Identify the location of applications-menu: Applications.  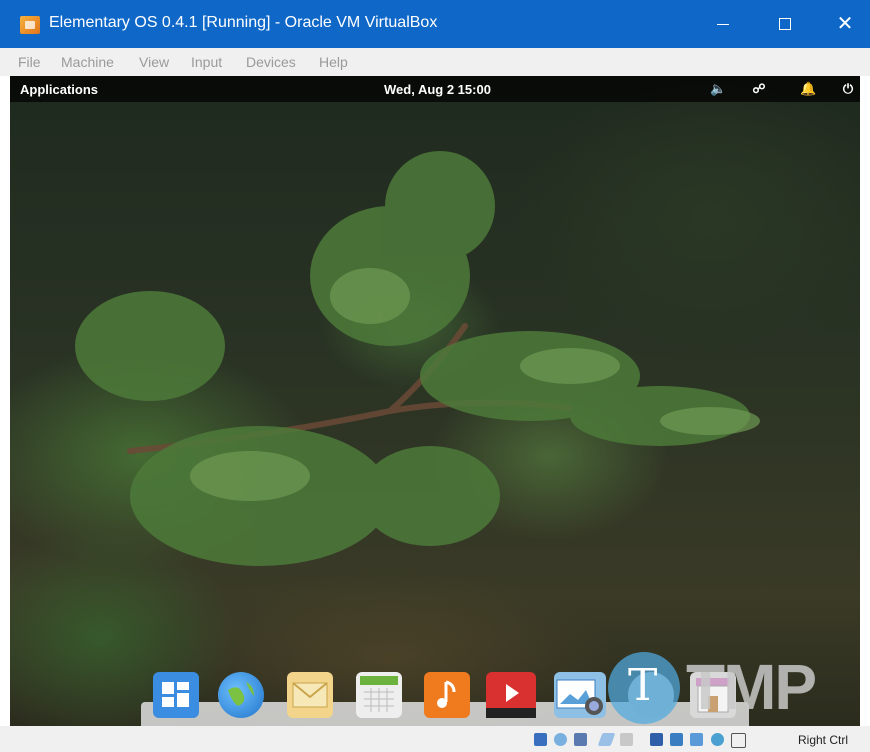
(59, 89).